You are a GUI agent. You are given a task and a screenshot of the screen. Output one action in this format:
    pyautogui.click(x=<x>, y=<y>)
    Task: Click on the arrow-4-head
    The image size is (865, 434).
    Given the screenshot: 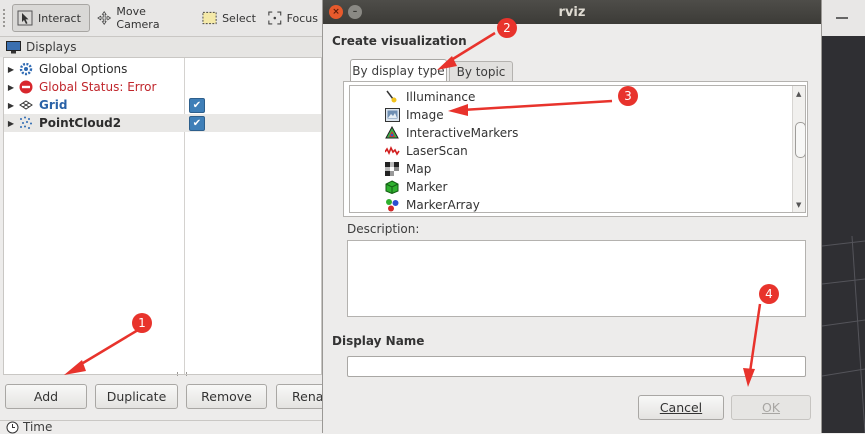 What is the action you would take?
    pyautogui.click(x=749, y=377)
    